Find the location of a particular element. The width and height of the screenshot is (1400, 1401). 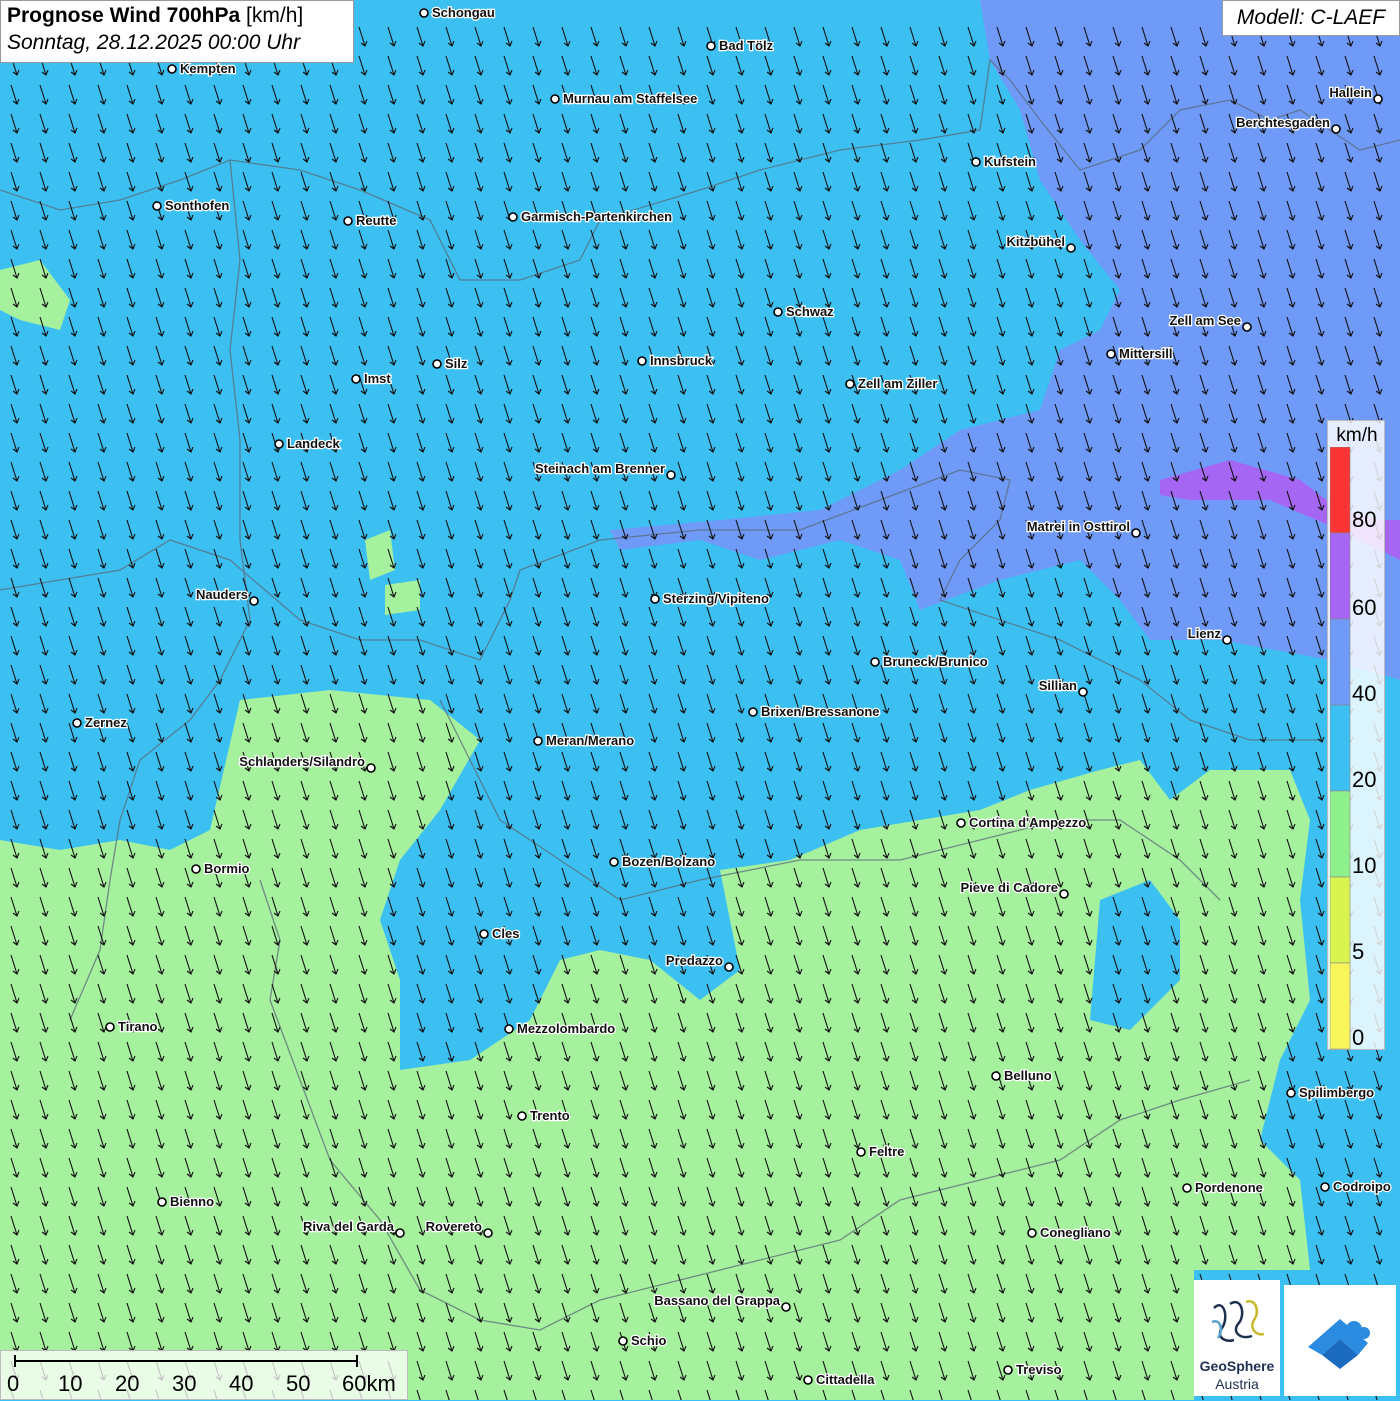

city-label: Trento is located at coordinates (550, 1115).